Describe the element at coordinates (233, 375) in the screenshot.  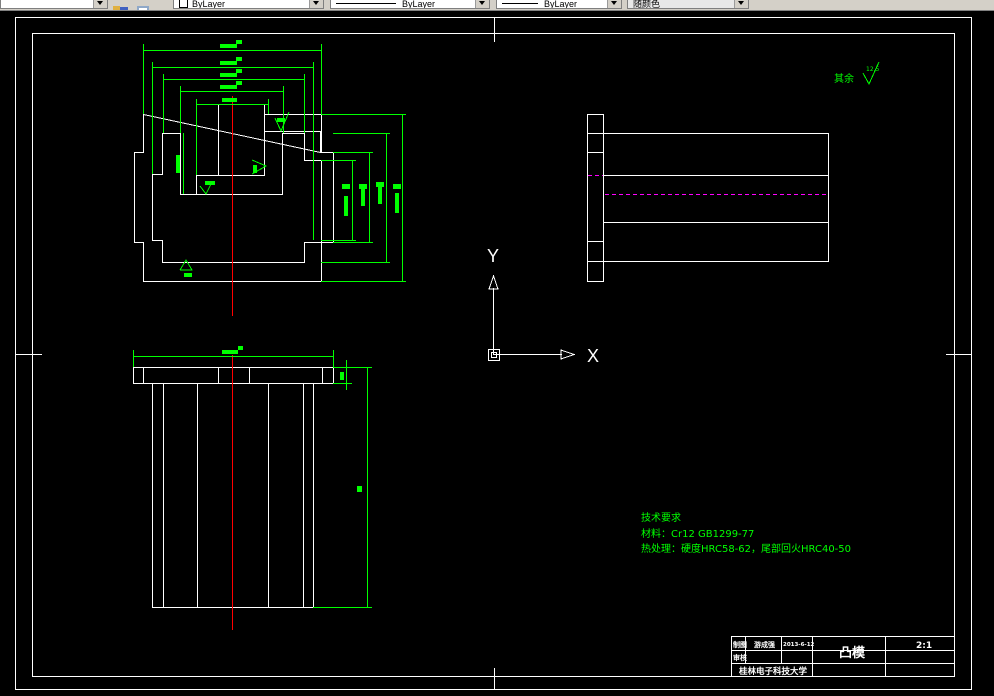
I see `front-view-flange` at that location.